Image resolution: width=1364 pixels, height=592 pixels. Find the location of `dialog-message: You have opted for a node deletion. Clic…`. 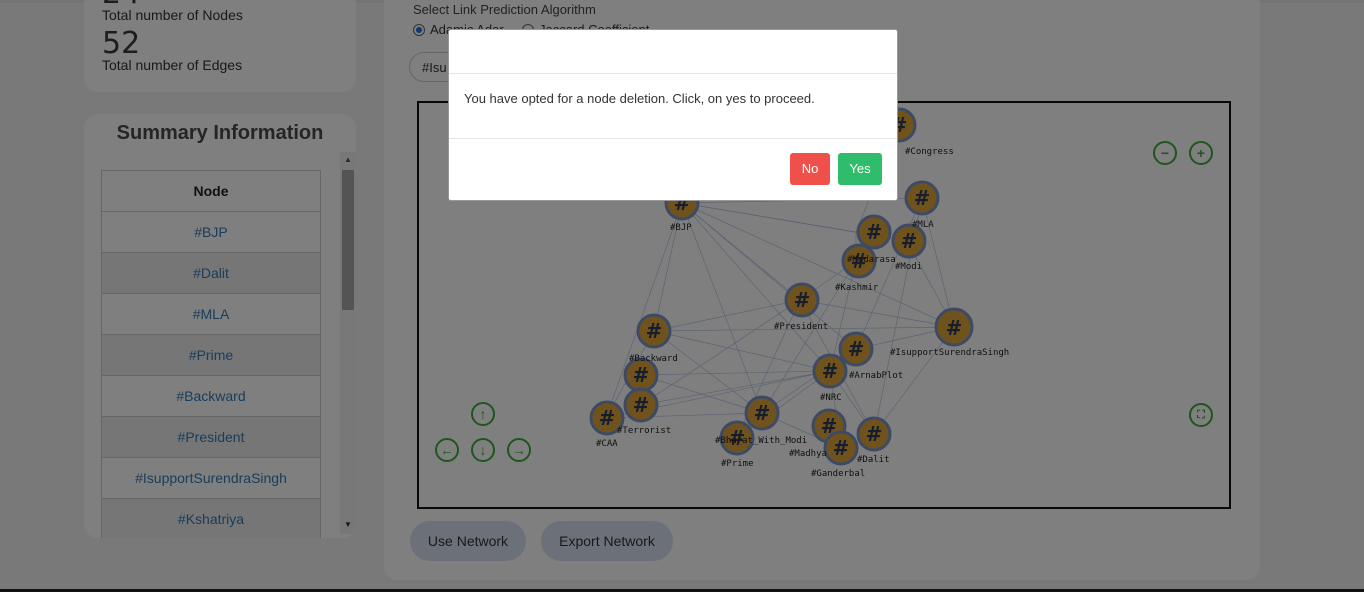

dialog-message: You have opted for a node deletion. Clic… is located at coordinates (639, 98).